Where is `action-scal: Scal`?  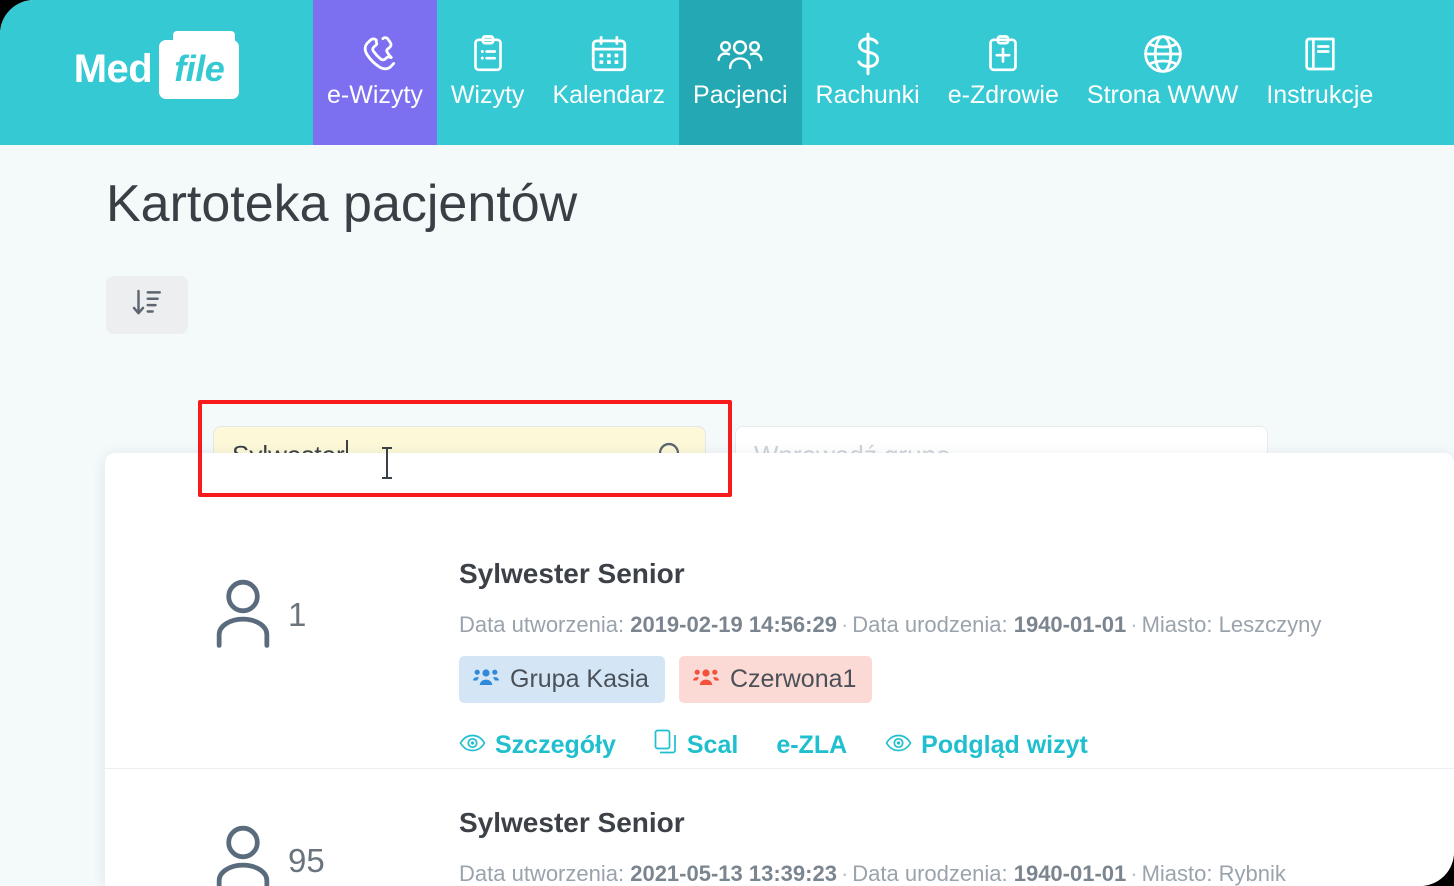 action-scal: Scal is located at coordinates (696, 745).